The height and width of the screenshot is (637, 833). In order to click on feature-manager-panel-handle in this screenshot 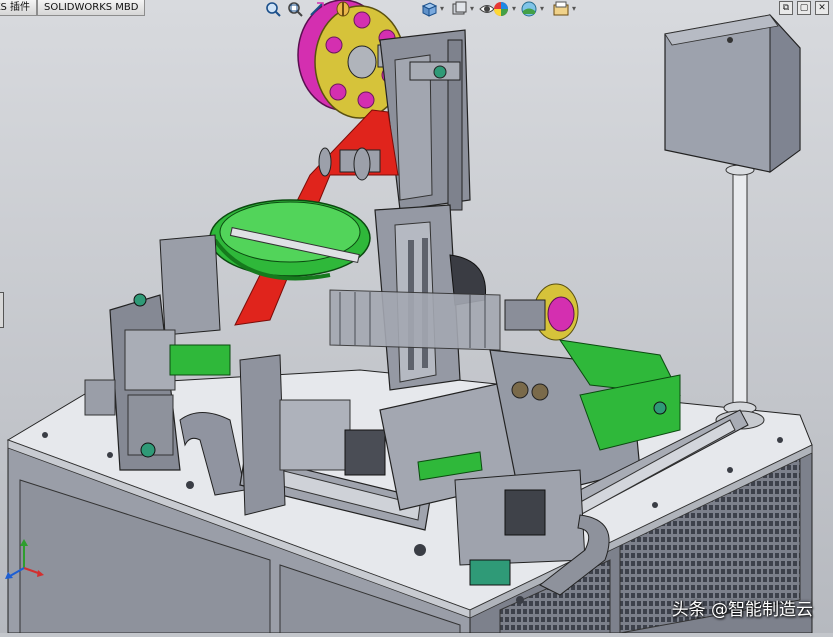, I will do `click(2, 310)`.